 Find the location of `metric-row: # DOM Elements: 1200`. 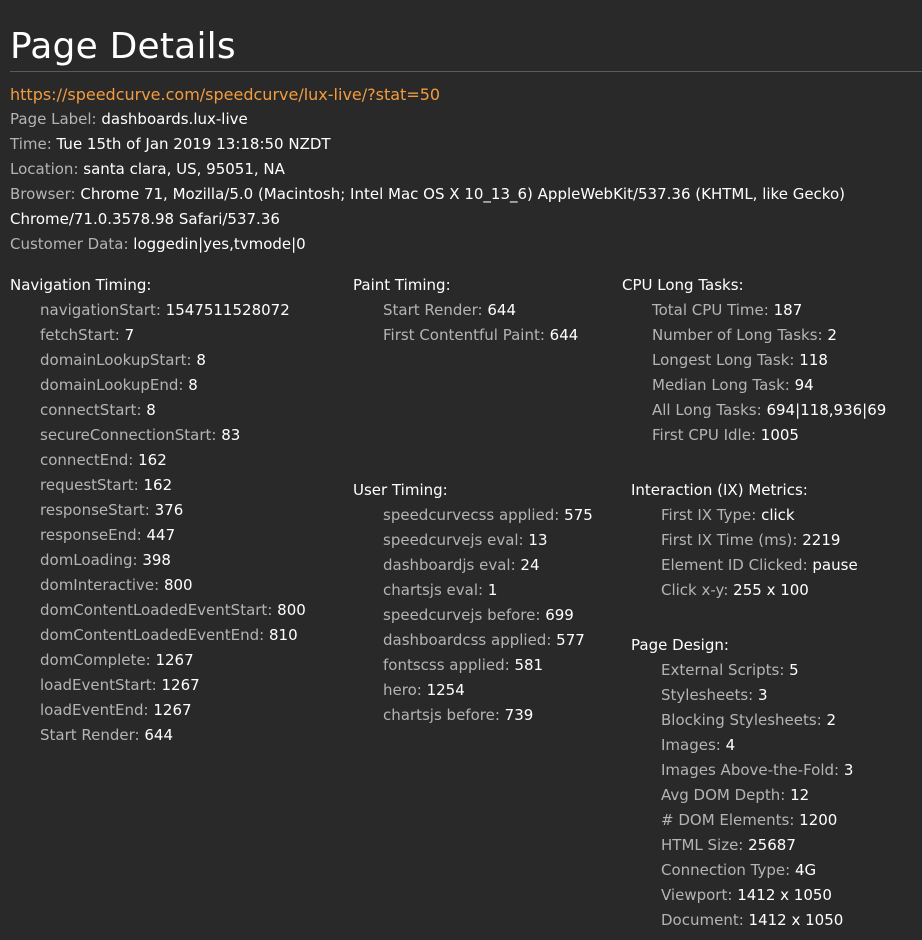

metric-row: # DOM Elements: 1200 is located at coordinates (742, 820).